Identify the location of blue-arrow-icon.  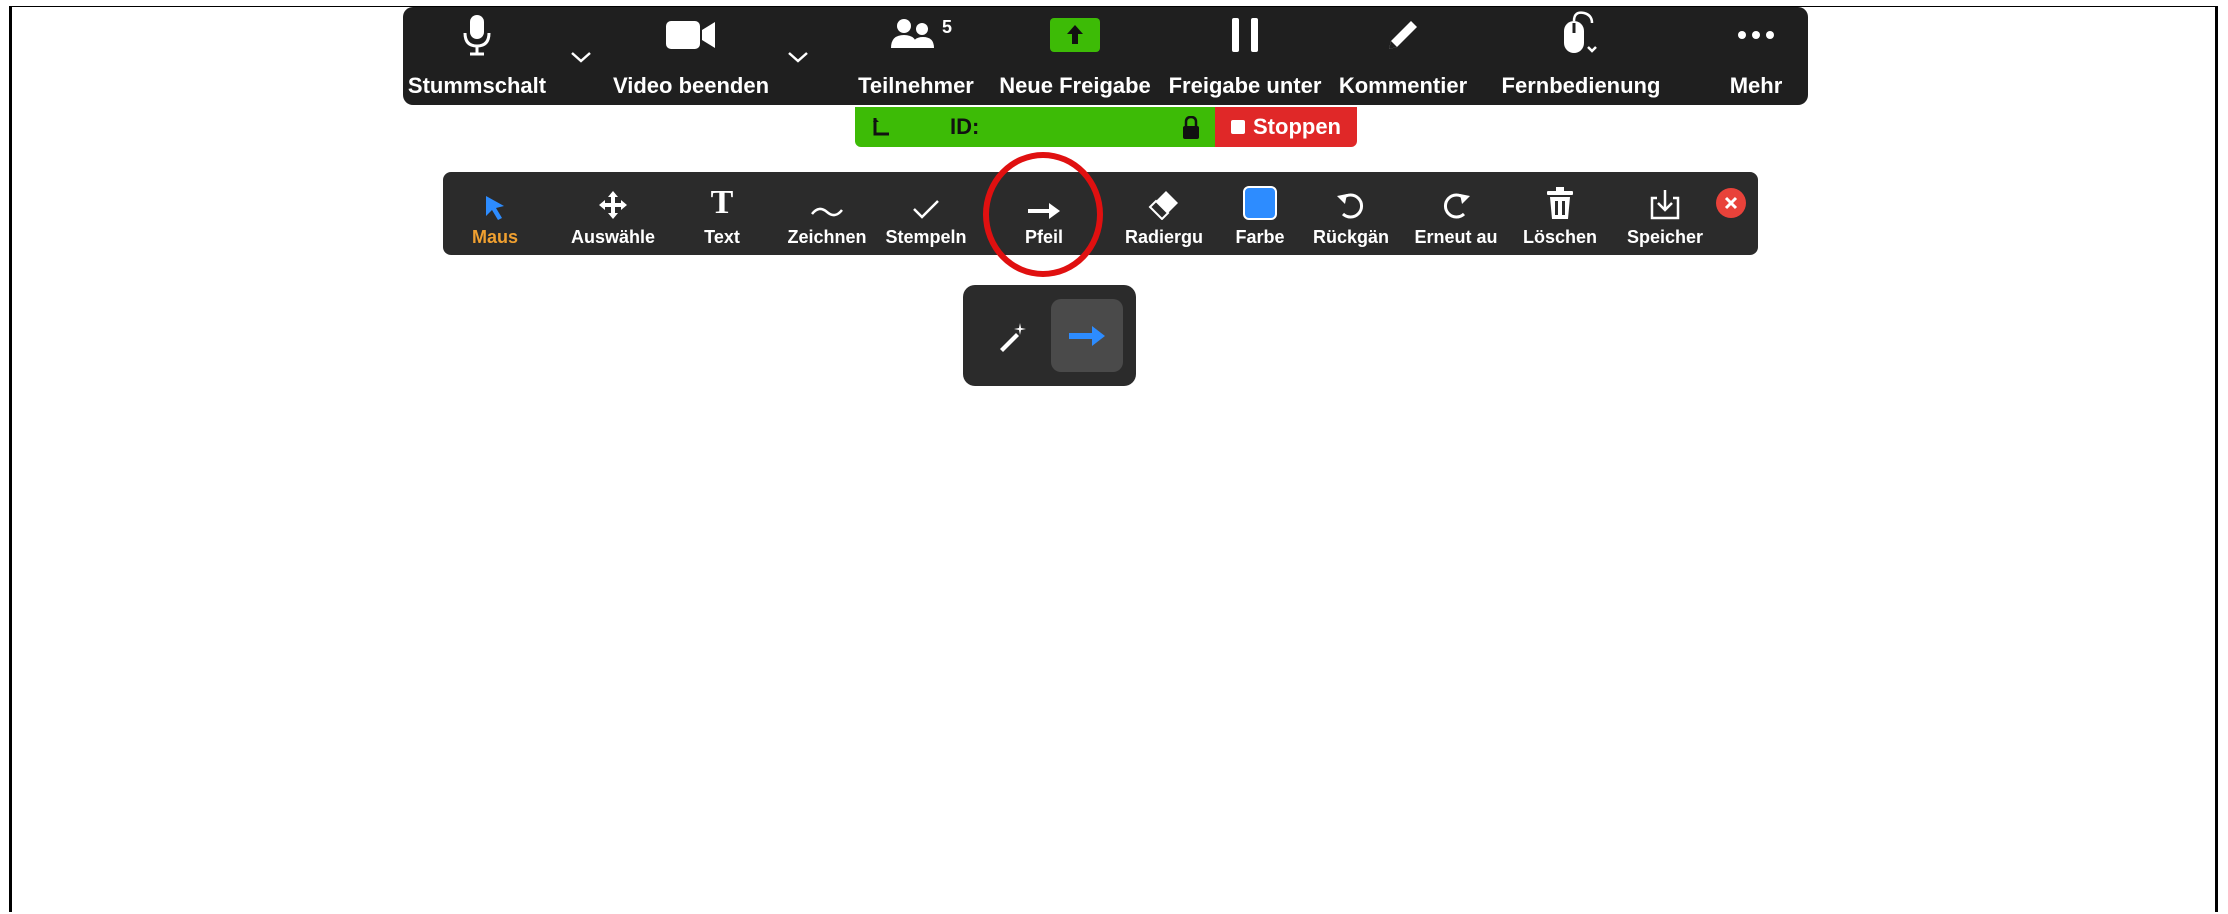
(1087, 335).